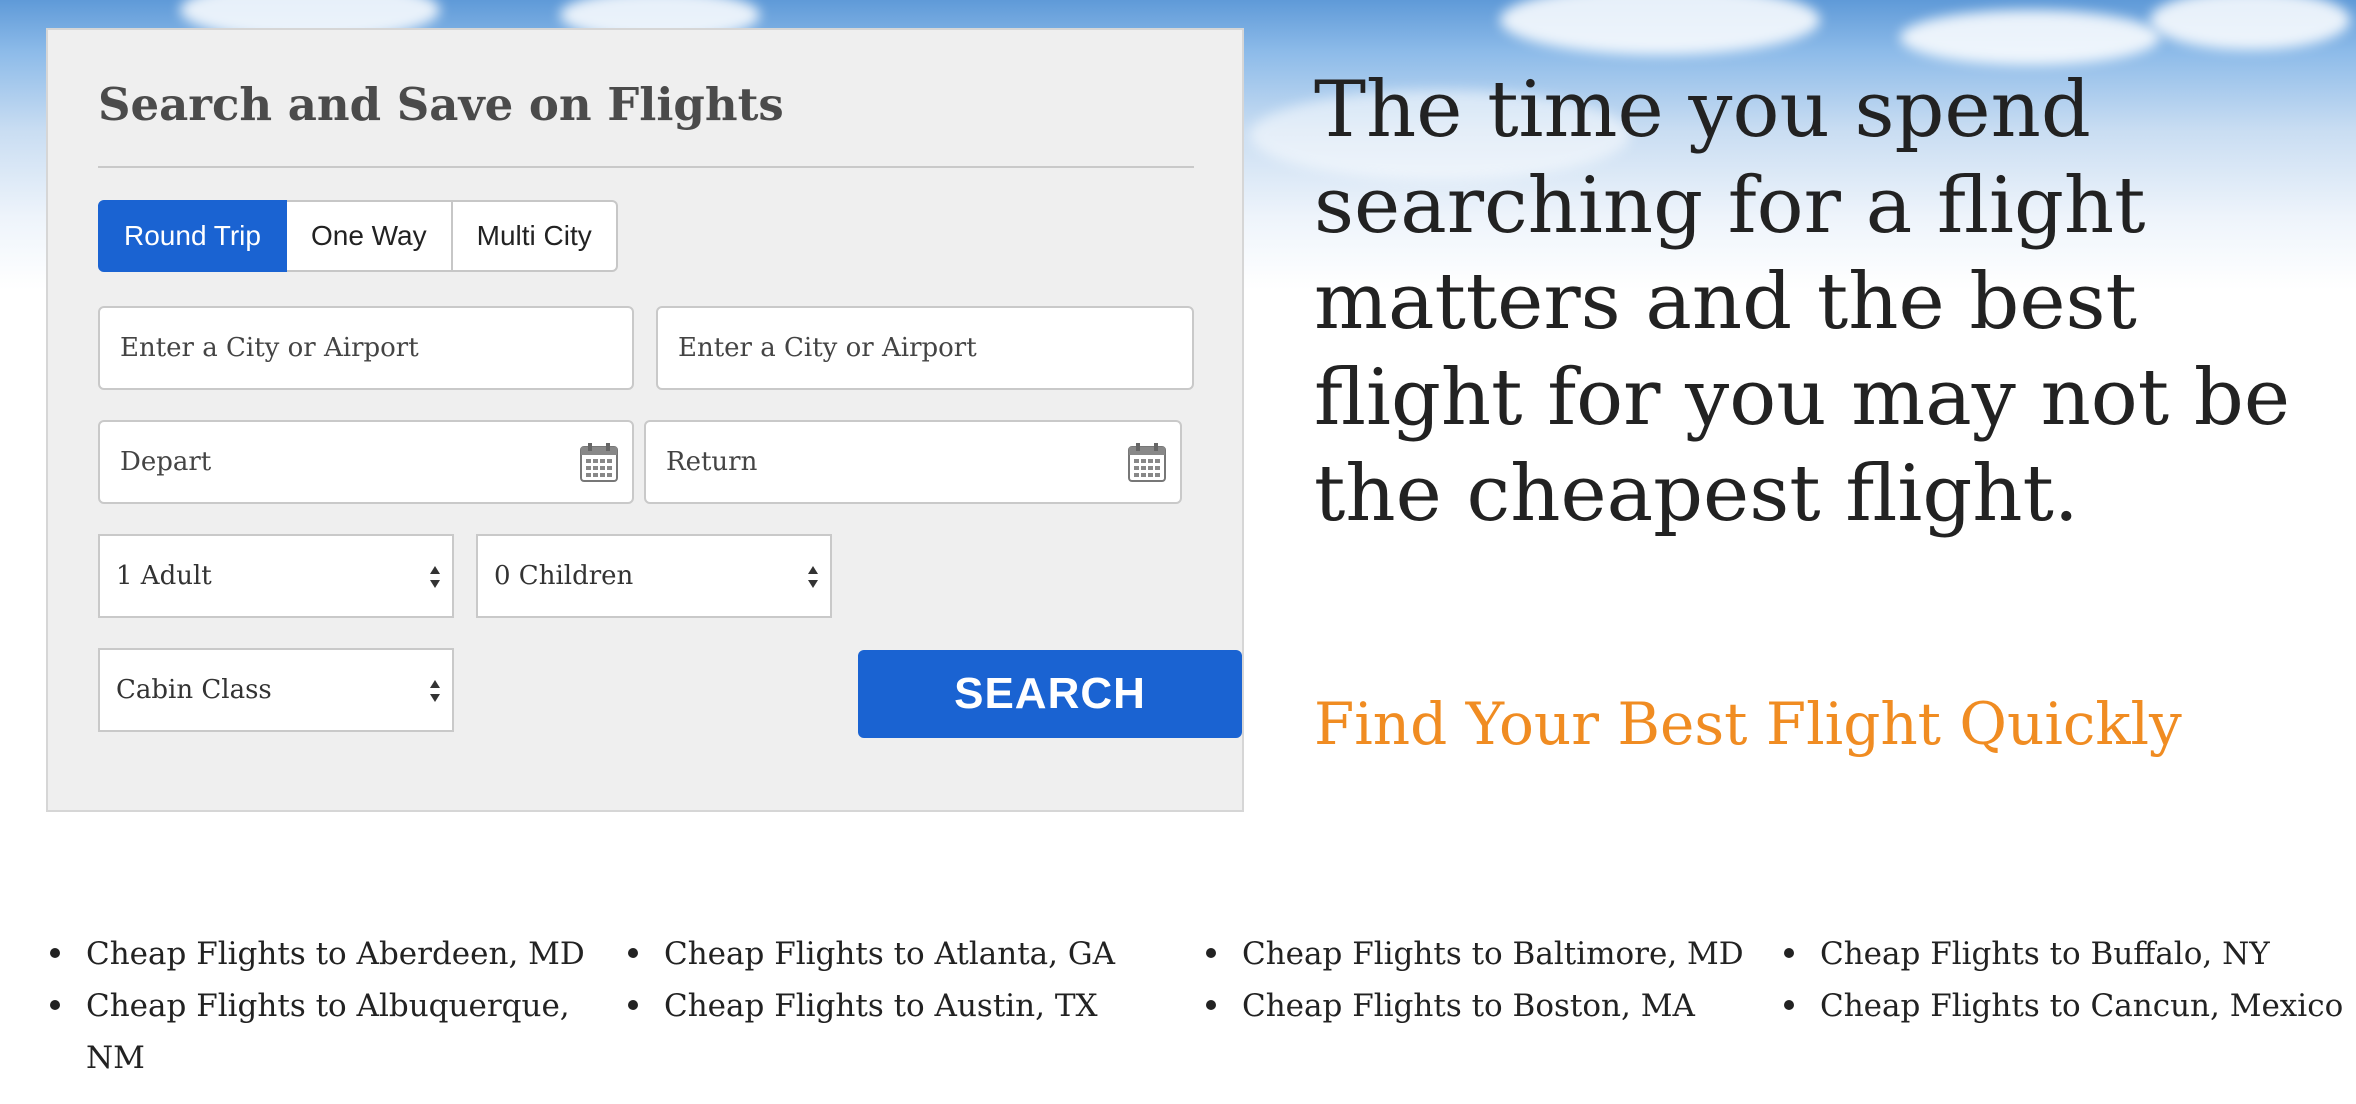  I want to click on trip-type-tabs: Round Trip One Way Multi City, so click(358, 238).